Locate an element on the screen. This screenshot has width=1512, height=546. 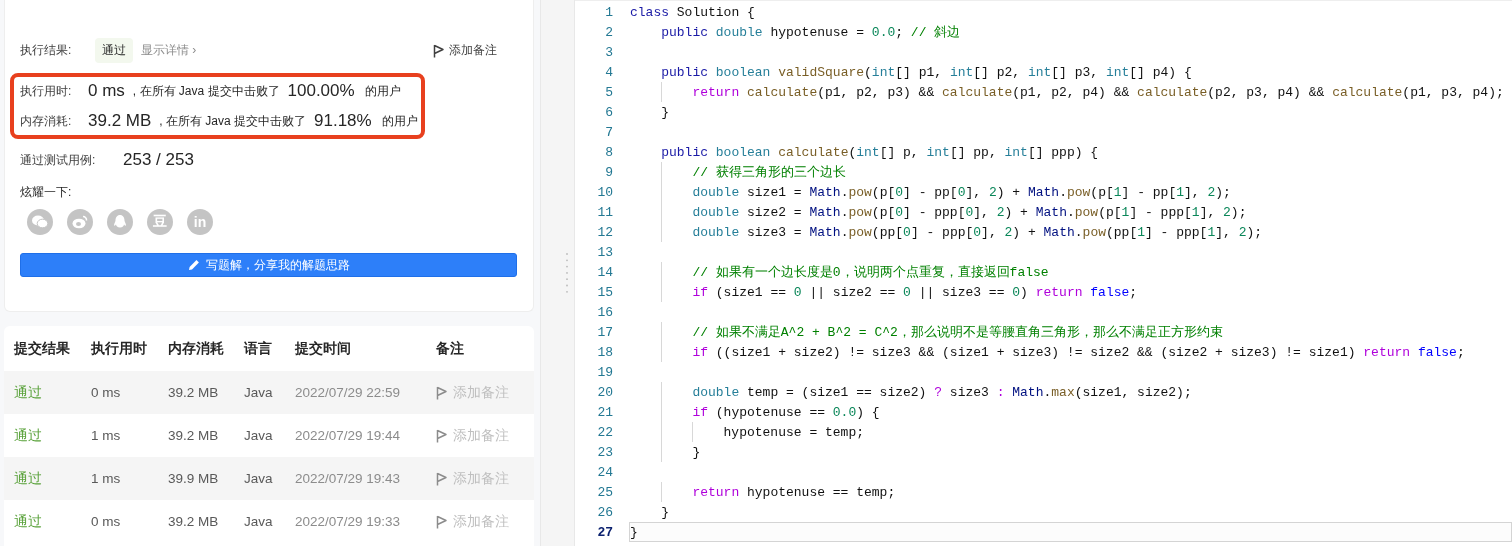
line-number: 11 is located at coordinates (604, 212).